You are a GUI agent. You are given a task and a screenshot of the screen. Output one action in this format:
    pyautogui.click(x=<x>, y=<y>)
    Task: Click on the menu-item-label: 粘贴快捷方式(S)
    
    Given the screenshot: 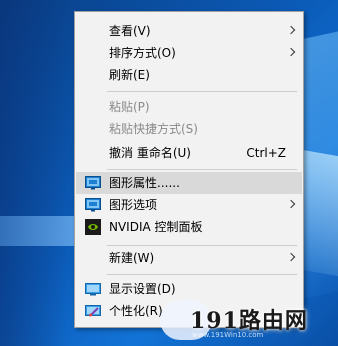 What is the action you would take?
    pyautogui.click(x=153, y=129)
    